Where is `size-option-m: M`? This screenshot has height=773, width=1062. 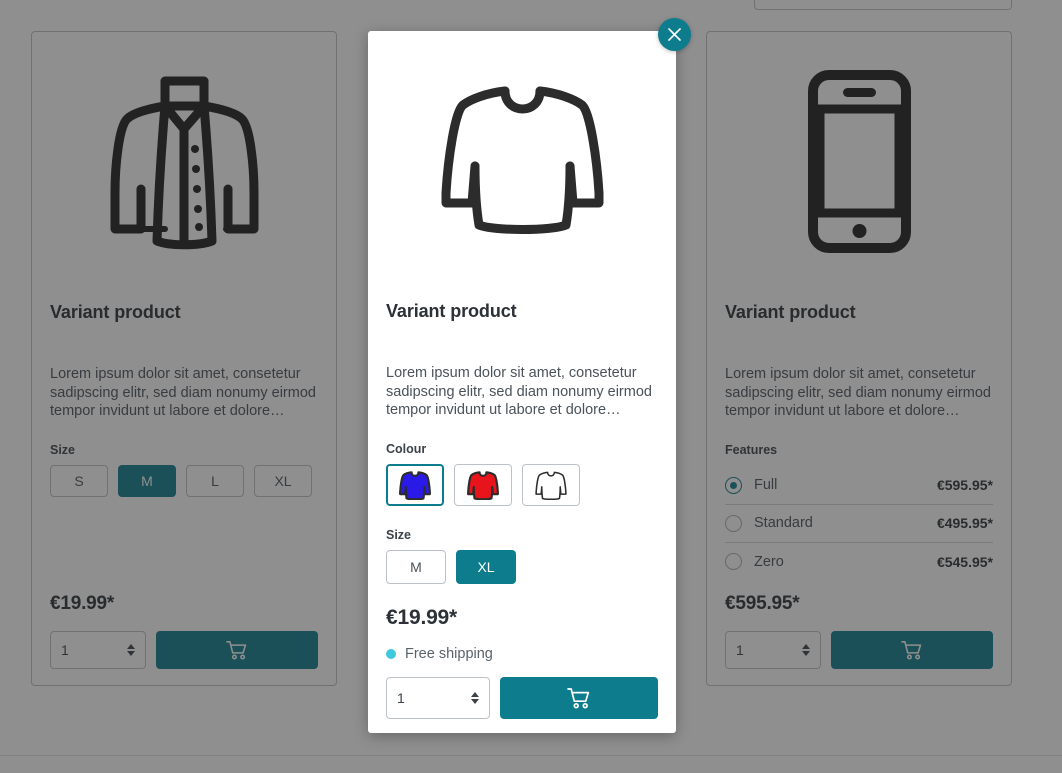 size-option-m: M is located at coordinates (416, 566).